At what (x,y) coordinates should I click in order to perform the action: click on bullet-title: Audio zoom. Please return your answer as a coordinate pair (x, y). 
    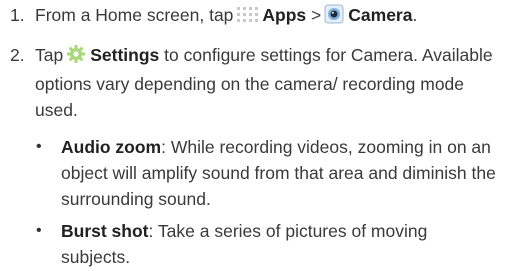
    Looking at the image, I should click on (111, 147).